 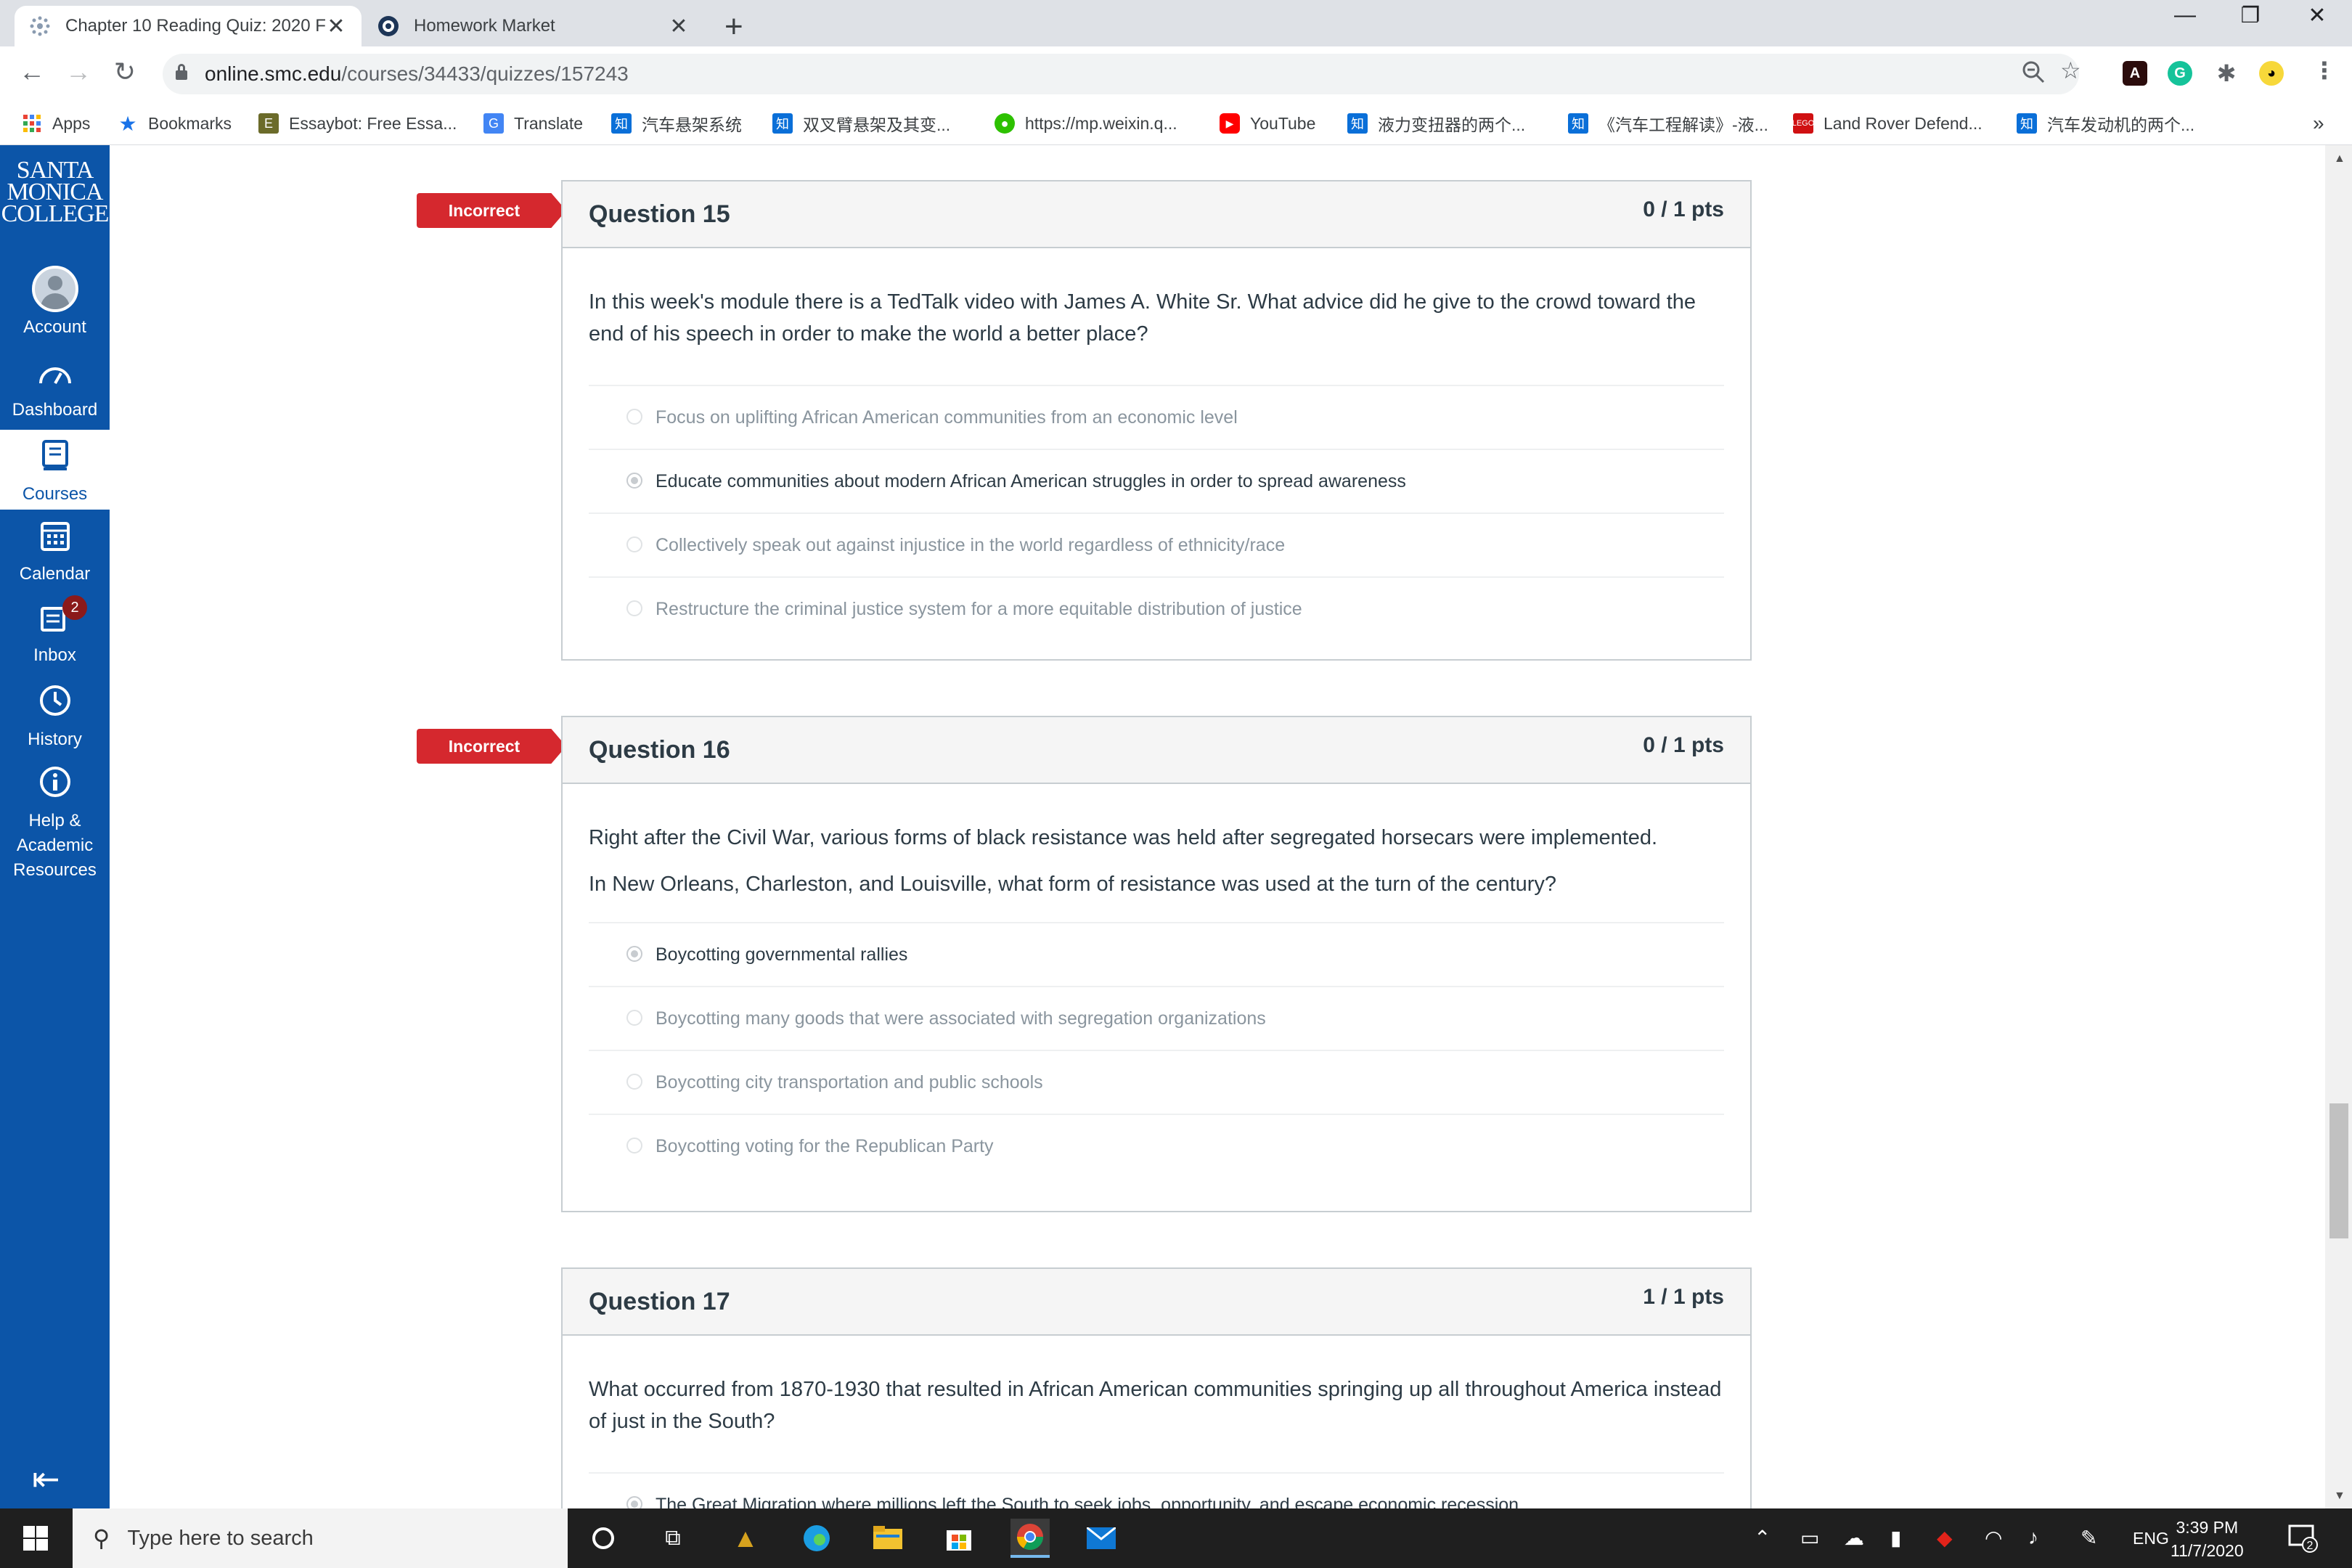 What do you see at coordinates (2070, 70) in the screenshot?
I see `bookmark-star-icon: ☆` at bounding box center [2070, 70].